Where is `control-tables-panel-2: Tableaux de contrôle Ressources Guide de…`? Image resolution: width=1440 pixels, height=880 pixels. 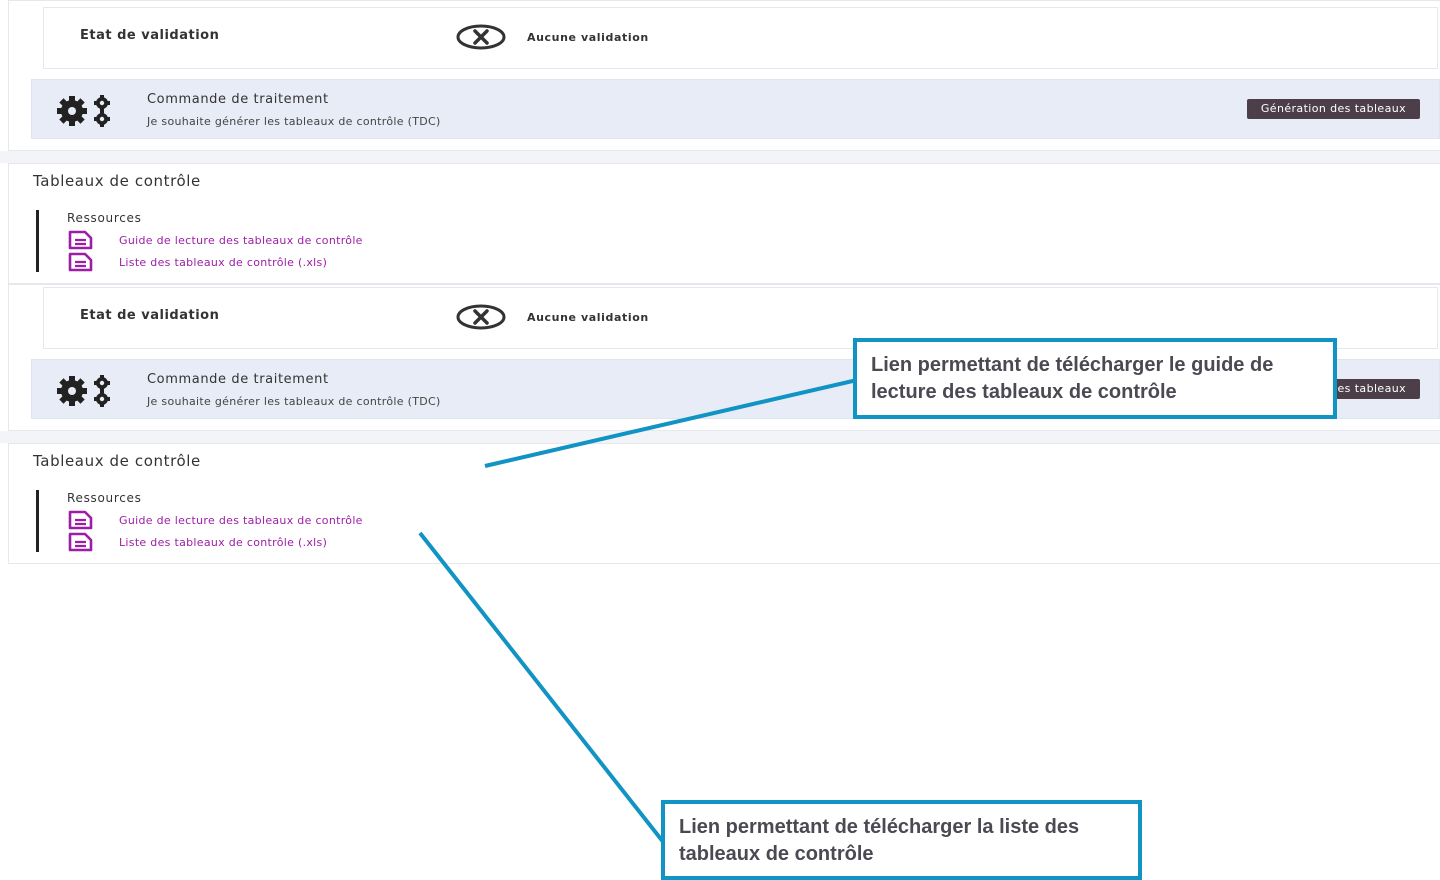
control-tables-panel-2: Tableaux de contrôle Ressources Guide de… is located at coordinates (724, 503).